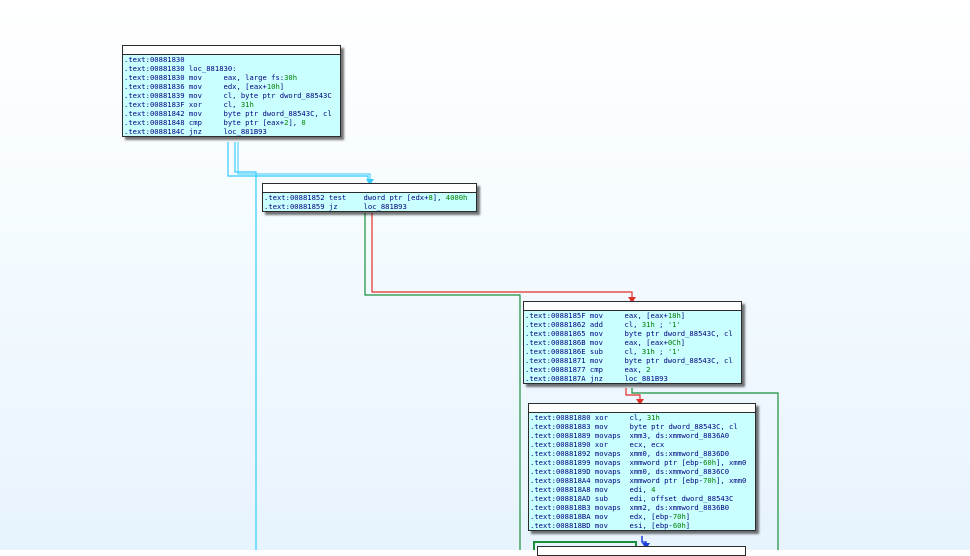 The width and height of the screenshot is (970, 556). What do you see at coordinates (204, 122) in the screenshot?
I see `instruction-text: .text:00881848 cmp byte ptr [eax+` at bounding box center [204, 122].